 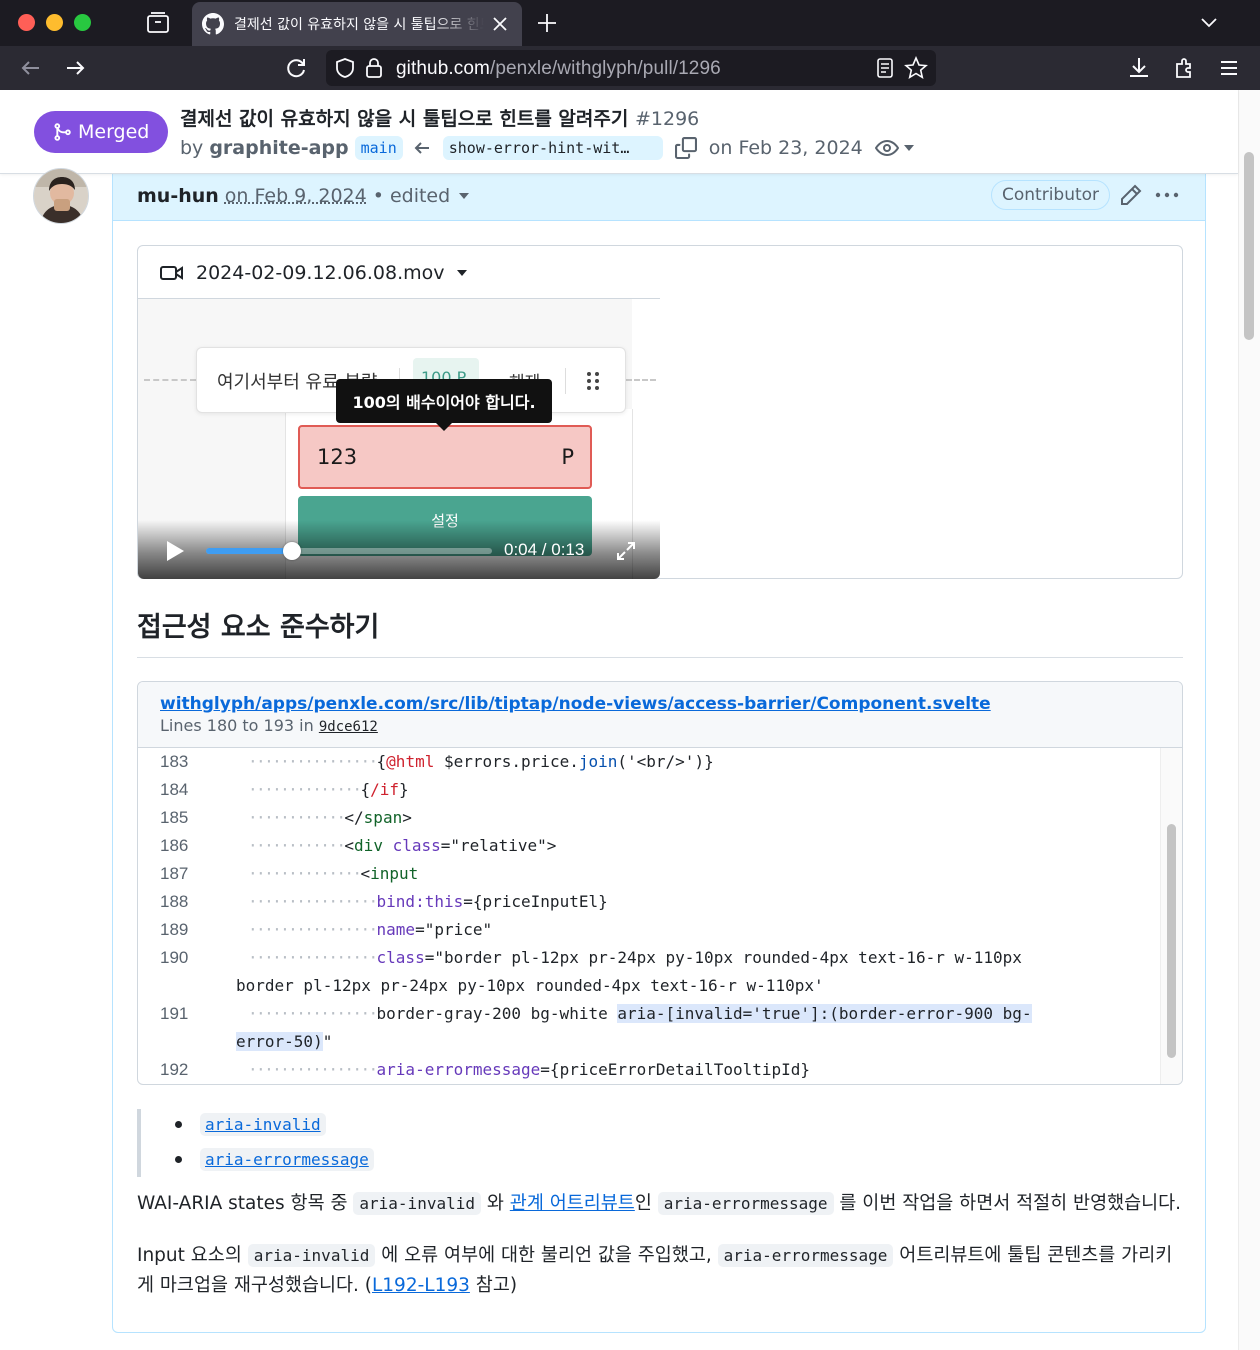 What do you see at coordinates (296, 196) in the screenshot?
I see `comment-date-link: on Feb 9, 2024` at bounding box center [296, 196].